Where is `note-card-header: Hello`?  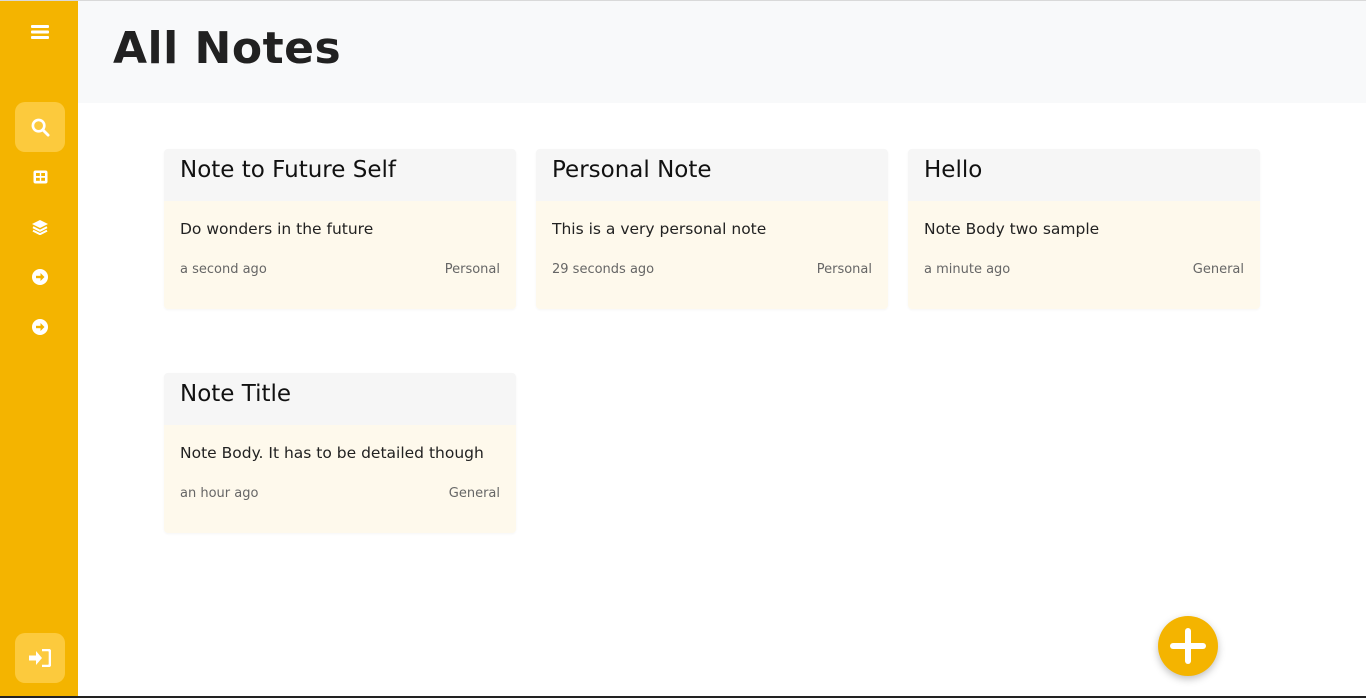 note-card-header: Hello is located at coordinates (1084, 175).